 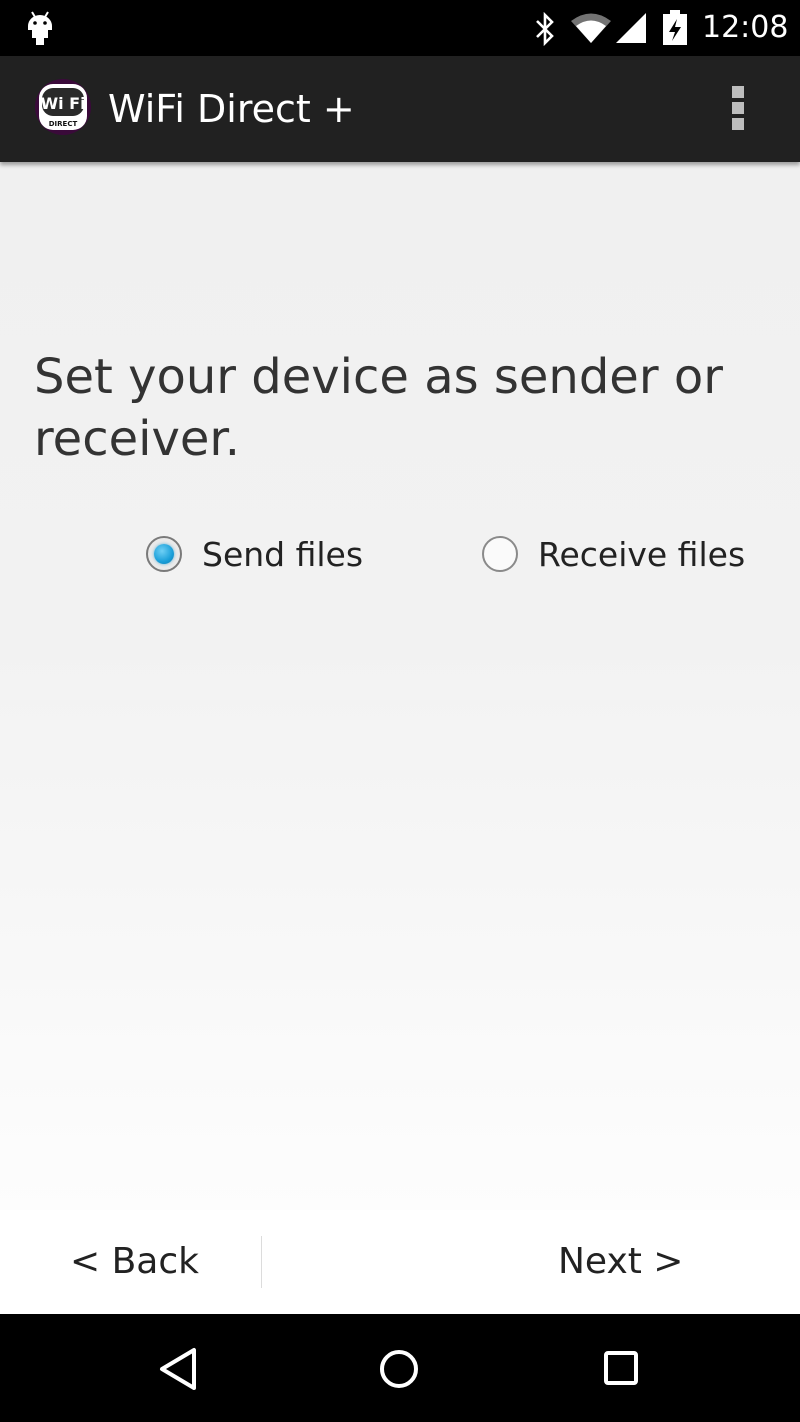 I want to click on home-circle-icon, so click(x=399, y=1369).